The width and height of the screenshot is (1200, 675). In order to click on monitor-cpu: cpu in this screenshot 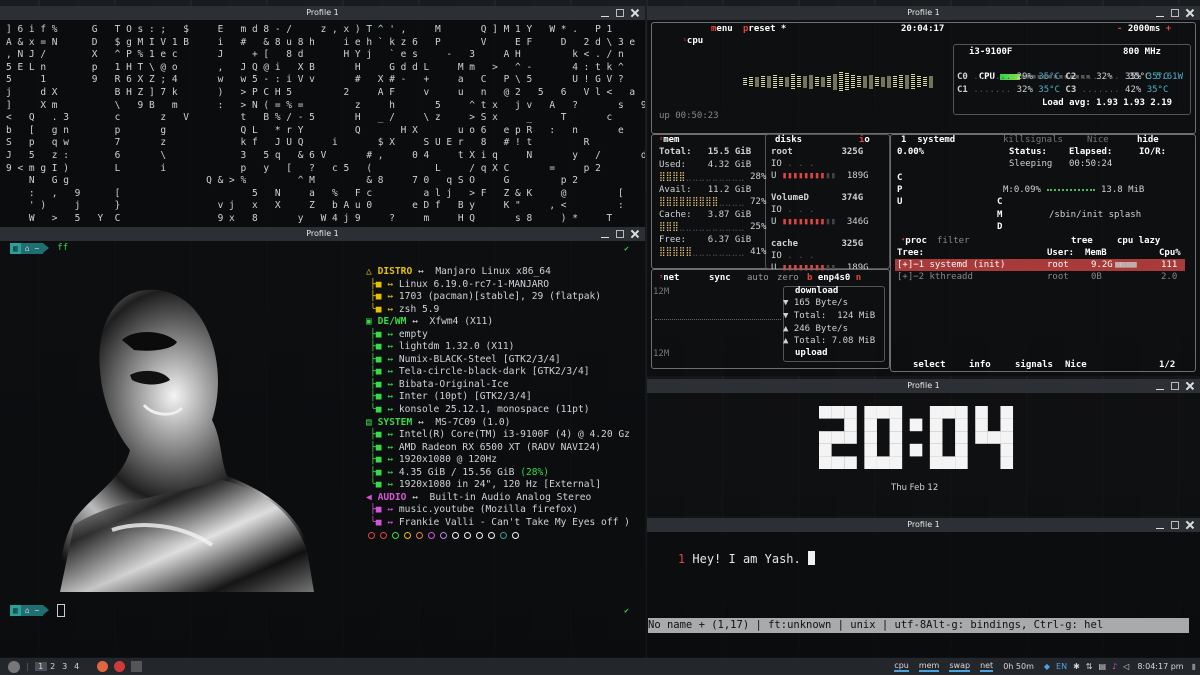, I will do `click(901, 666)`.